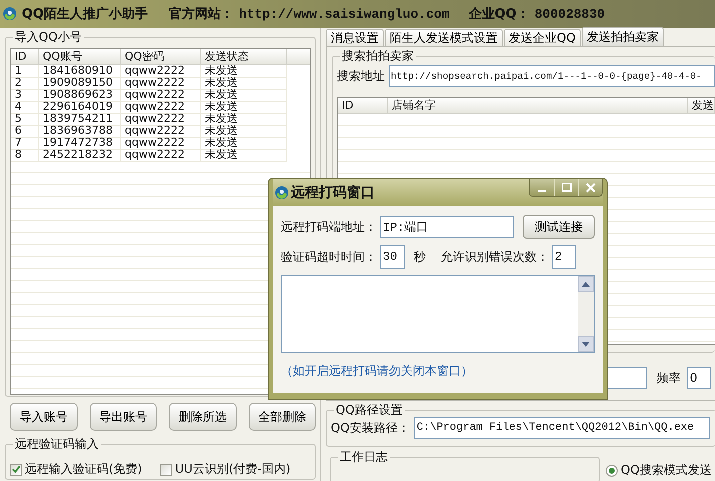 The width and height of the screenshot is (715, 481). What do you see at coordinates (25, 131) in the screenshot?
I see `table-cell: 6` at bounding box center [25, 131].